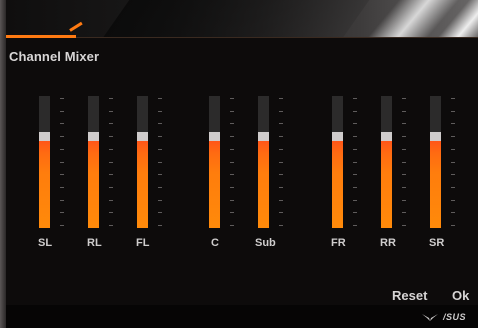 This screenshot has height=328, width=478. Describe the element at coordinates (460, 295) in the screenshot. I see `ok-button: Ok` at that location.